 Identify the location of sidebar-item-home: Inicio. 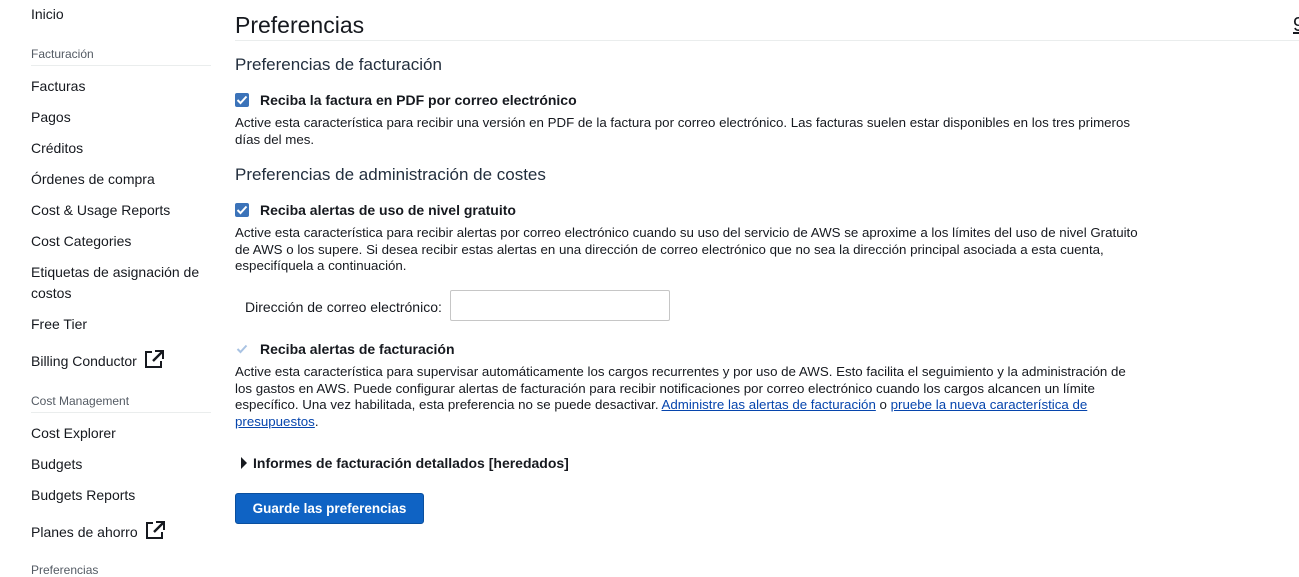
(47, 14).